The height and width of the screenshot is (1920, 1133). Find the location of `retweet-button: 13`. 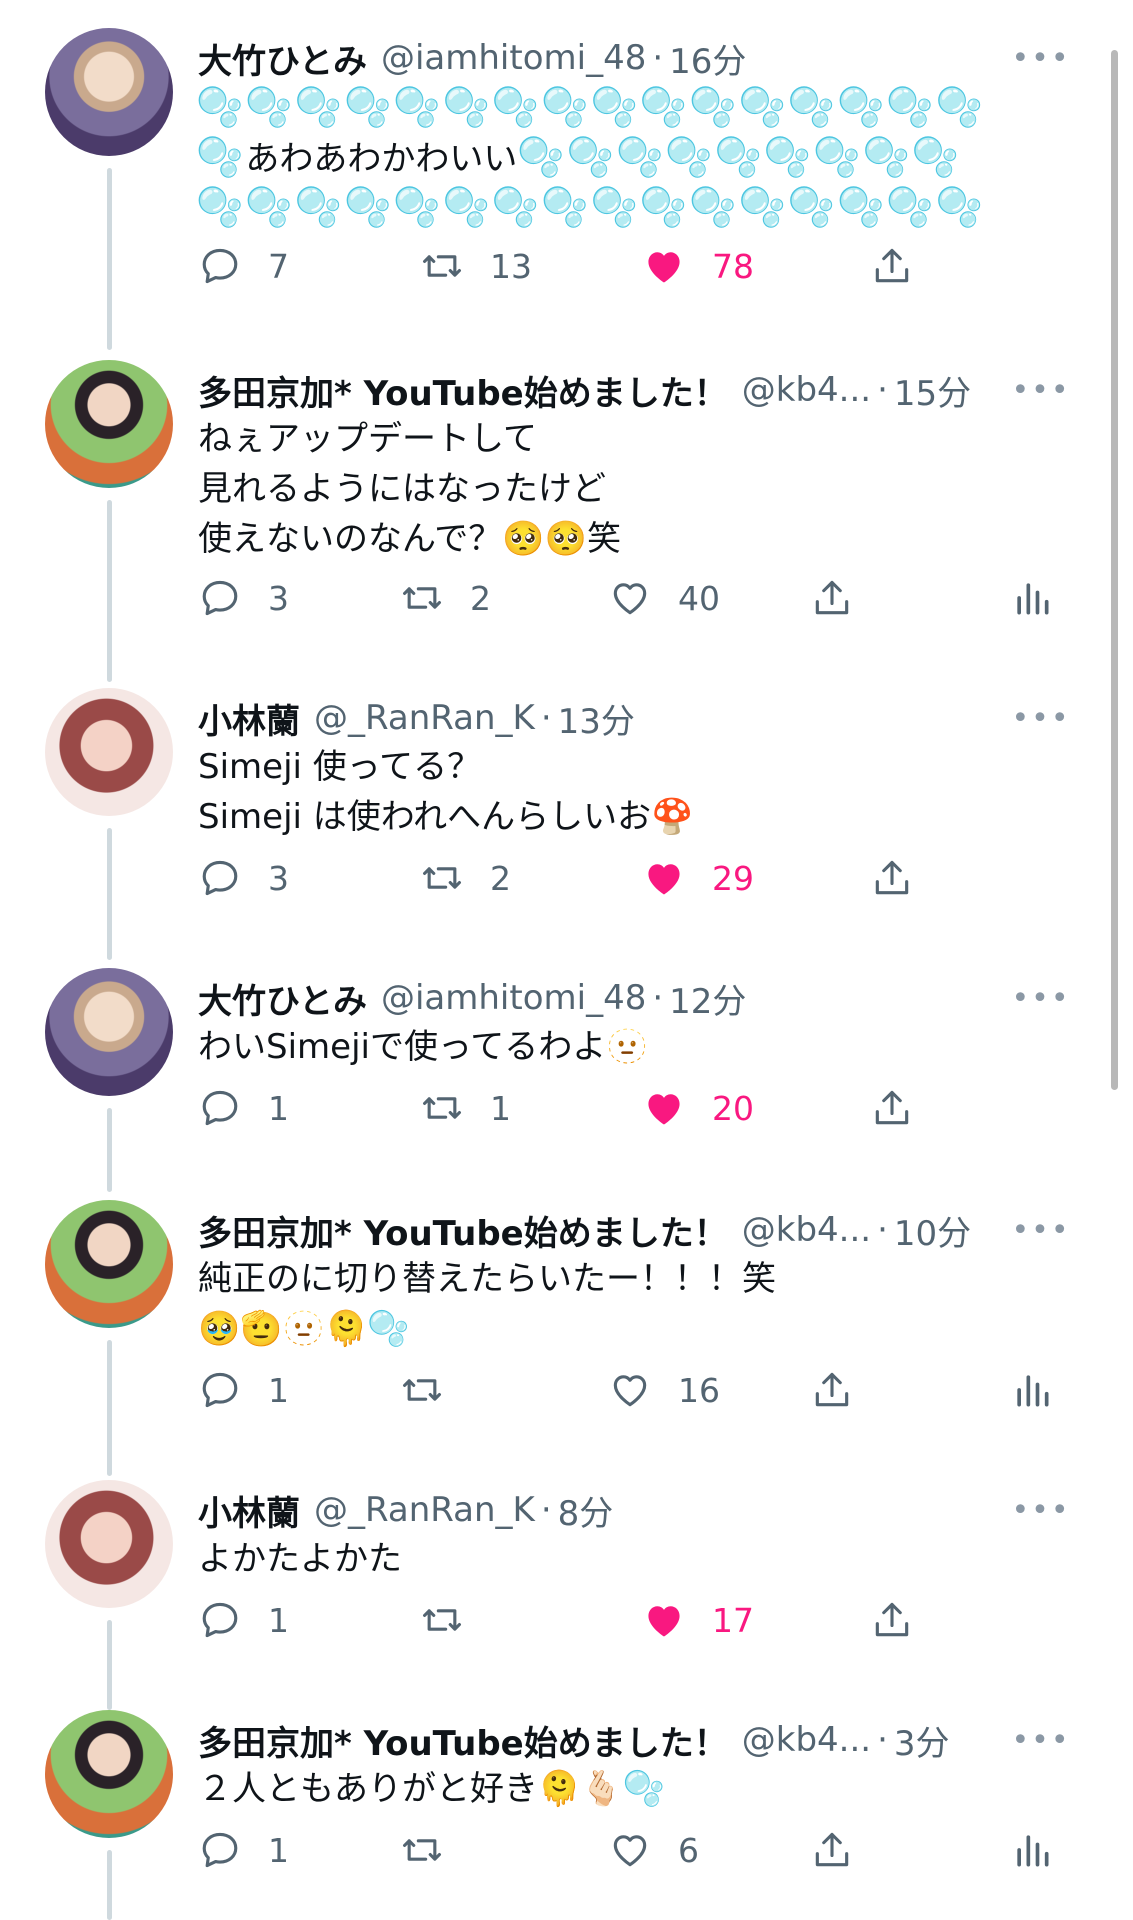

retweet-button: 13 is located at coordinates (476, 266).